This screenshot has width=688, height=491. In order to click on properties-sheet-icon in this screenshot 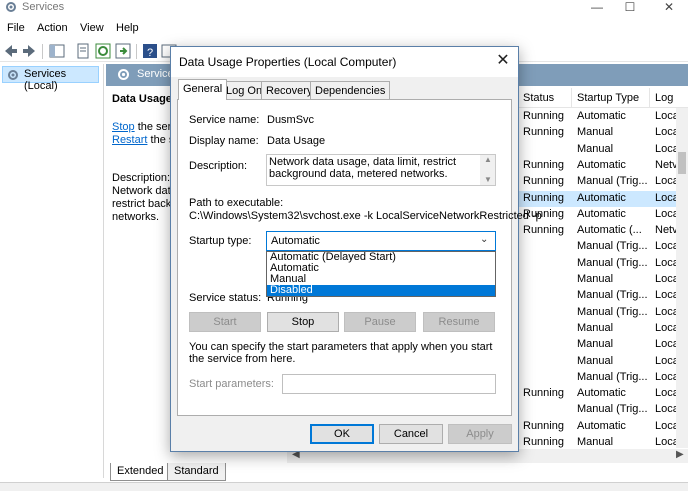, I will do `click(83, 51)`.